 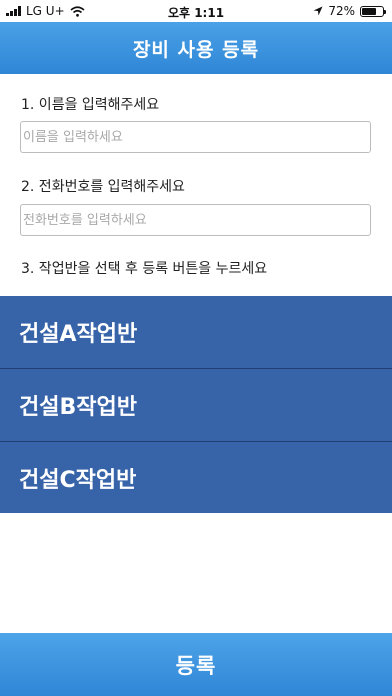 I want to click on status-bar: LG U+ 오후 1:11 72%, so click(x=196, y=11).